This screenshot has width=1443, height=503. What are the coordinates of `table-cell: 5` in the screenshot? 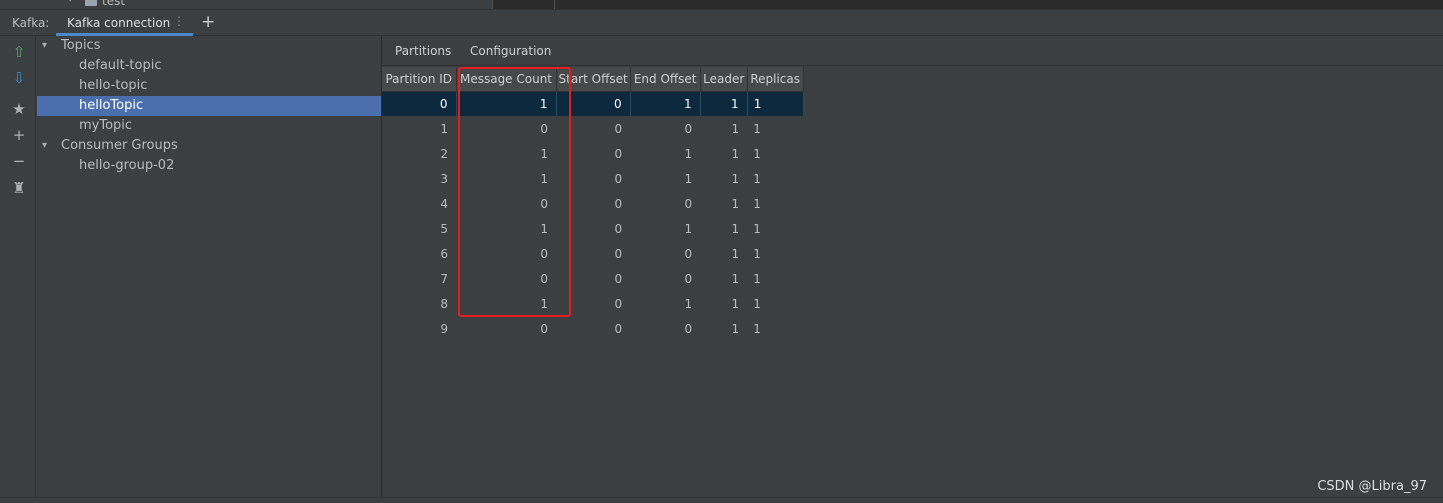 It's located at (444, 228).